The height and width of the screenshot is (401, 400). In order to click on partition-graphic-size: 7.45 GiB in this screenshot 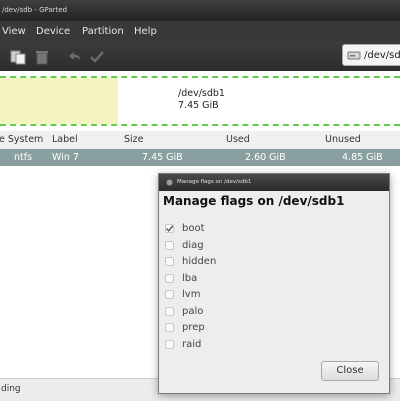, I will do `click(198, 105)`.